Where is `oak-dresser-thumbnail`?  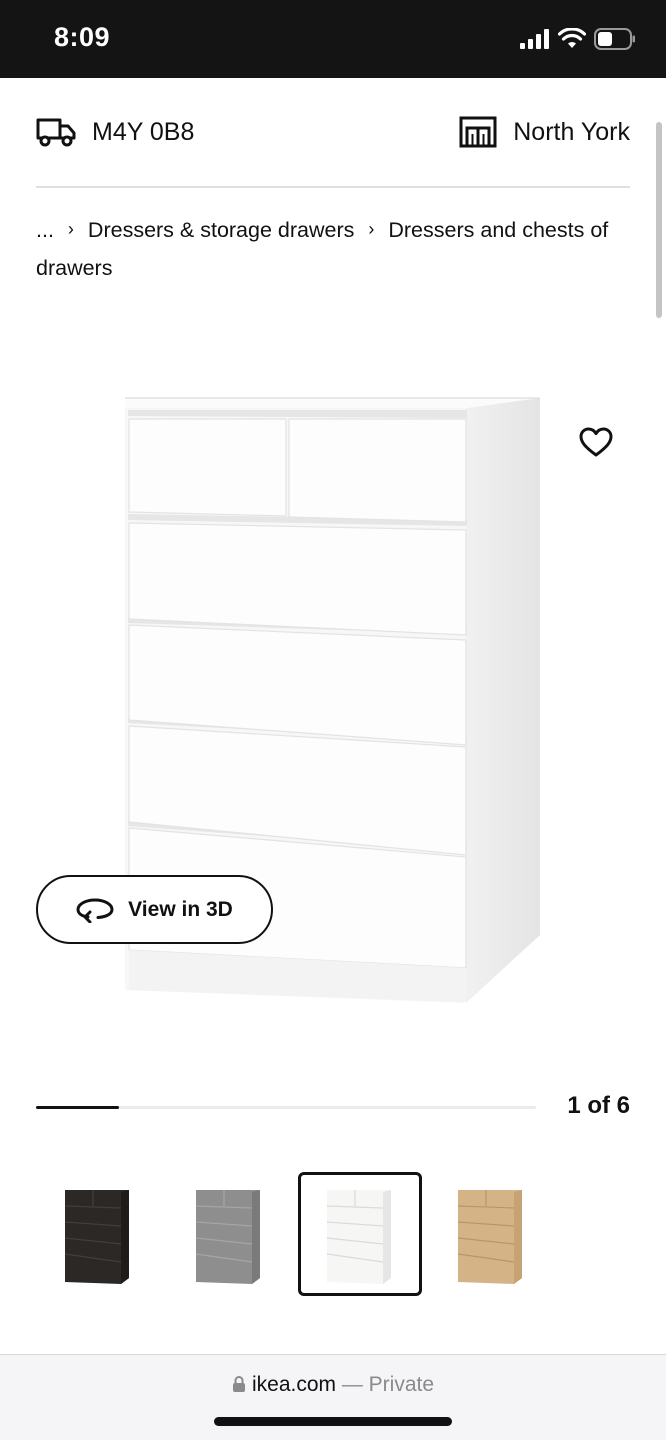
oak-dresser-thumbnail is located at coordinates (489, 1237).